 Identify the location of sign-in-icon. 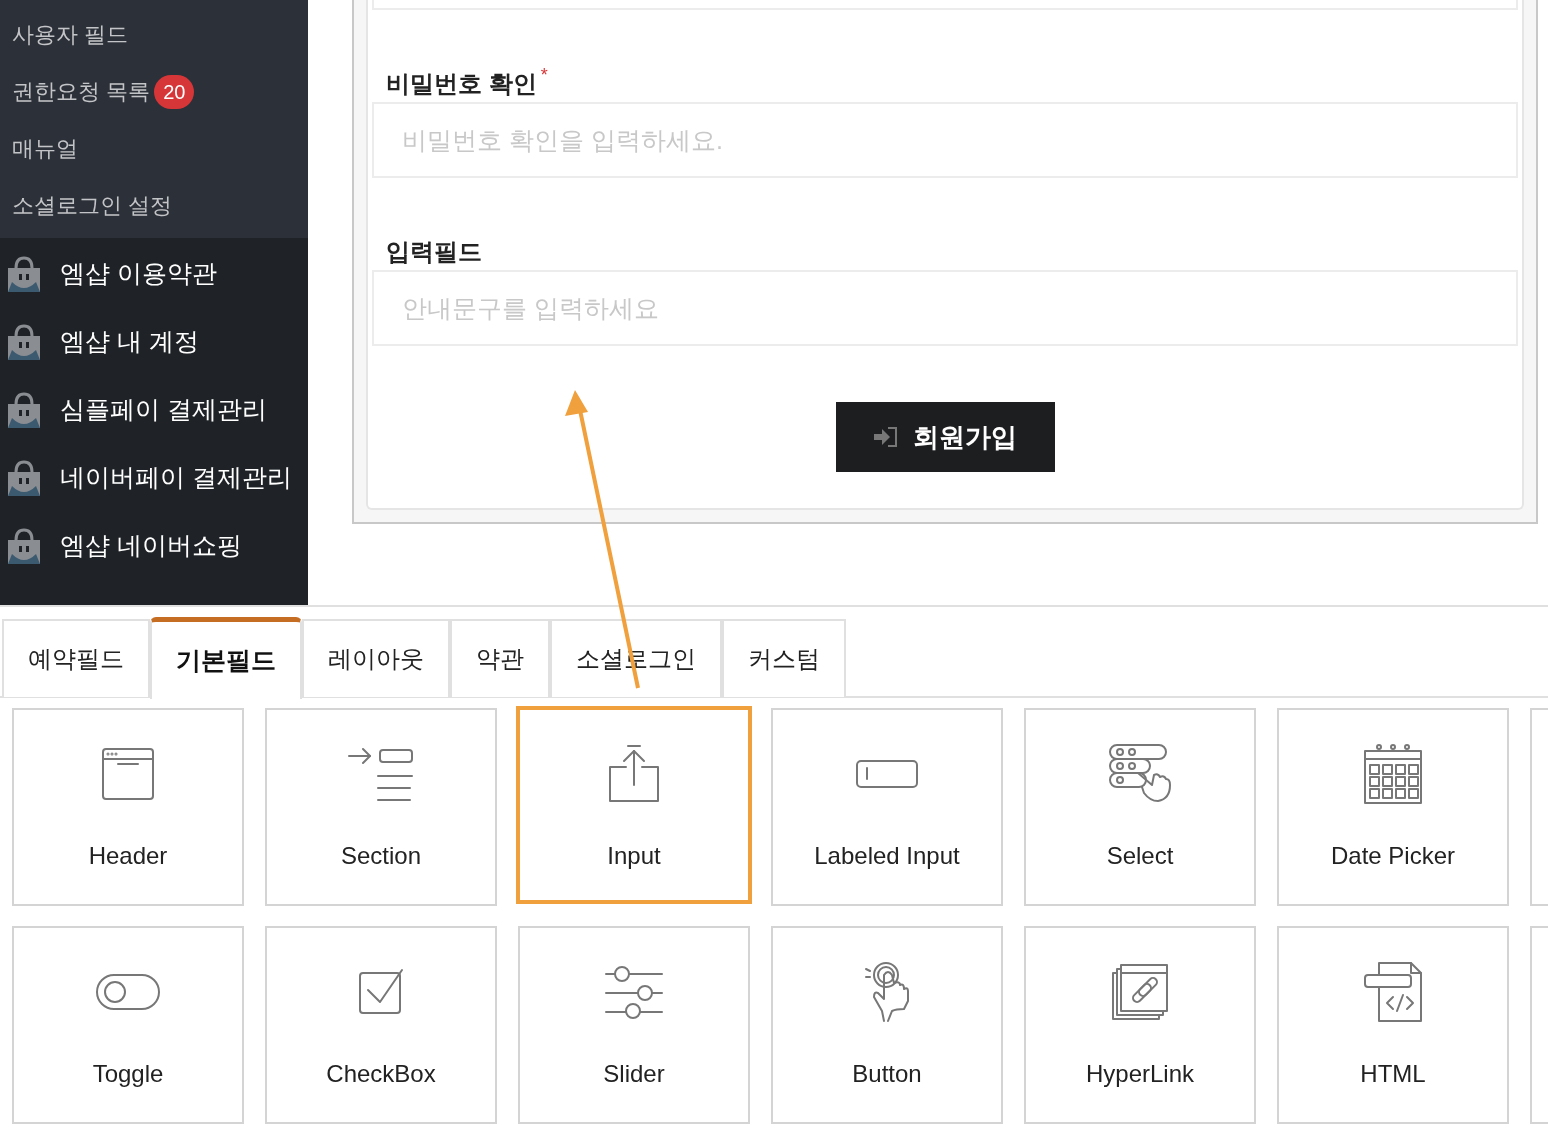
(886, 437).